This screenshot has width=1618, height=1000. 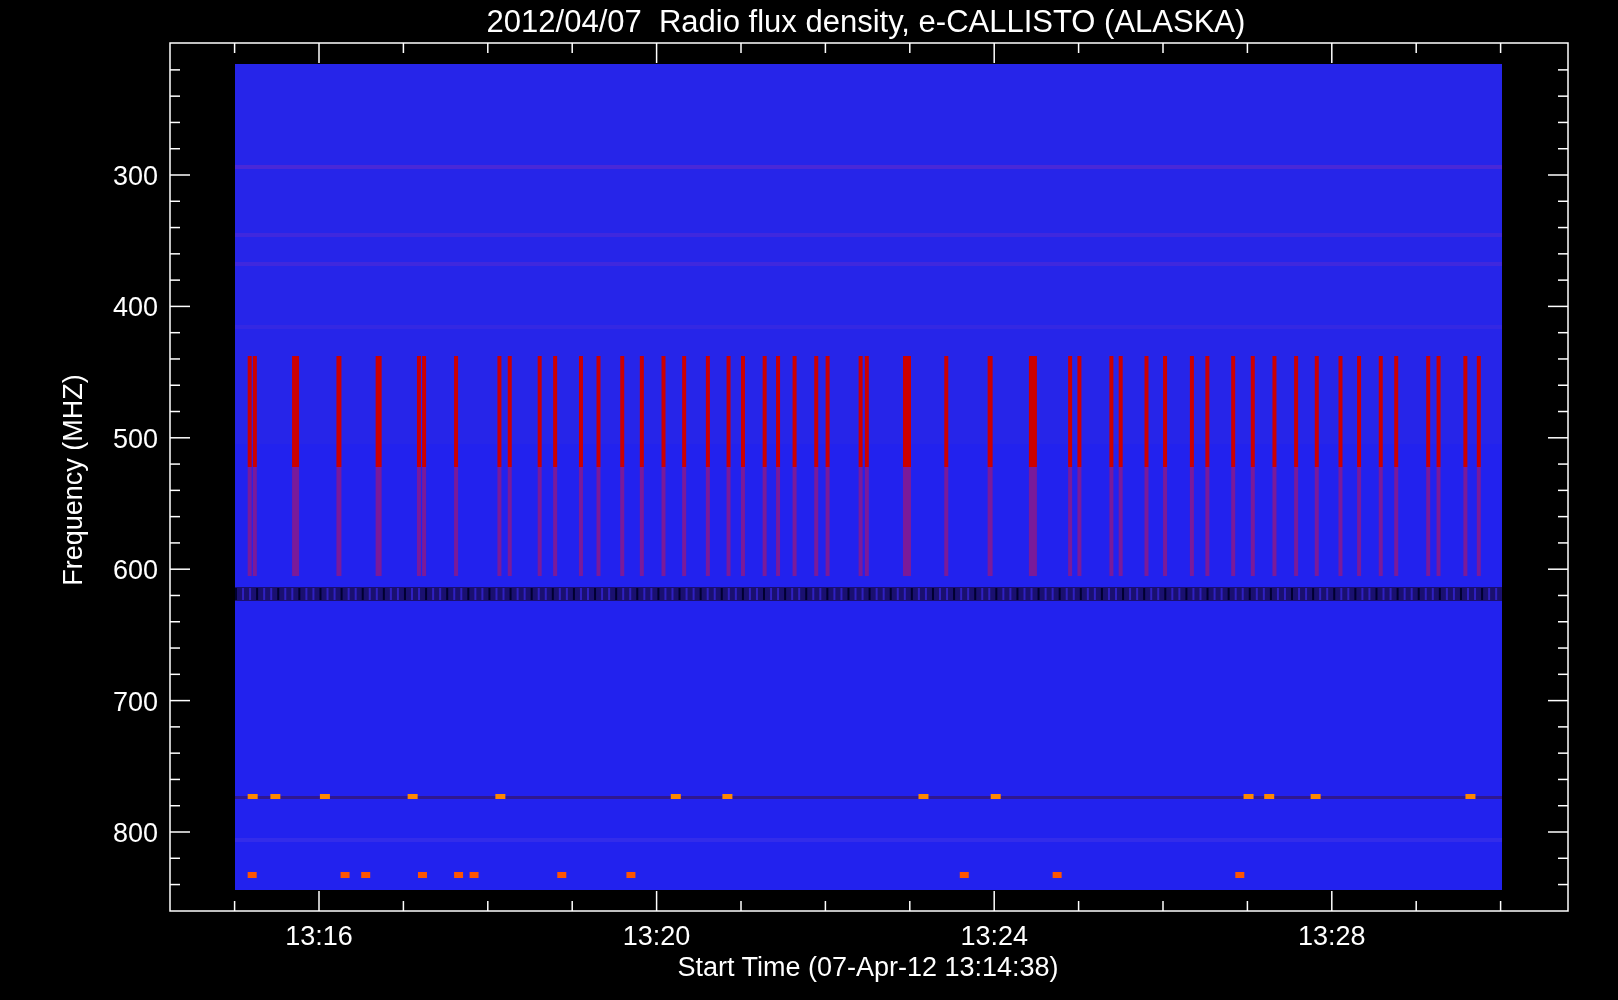 I want to click on x-tick-label: 13:20, so click(x=656, y=936).